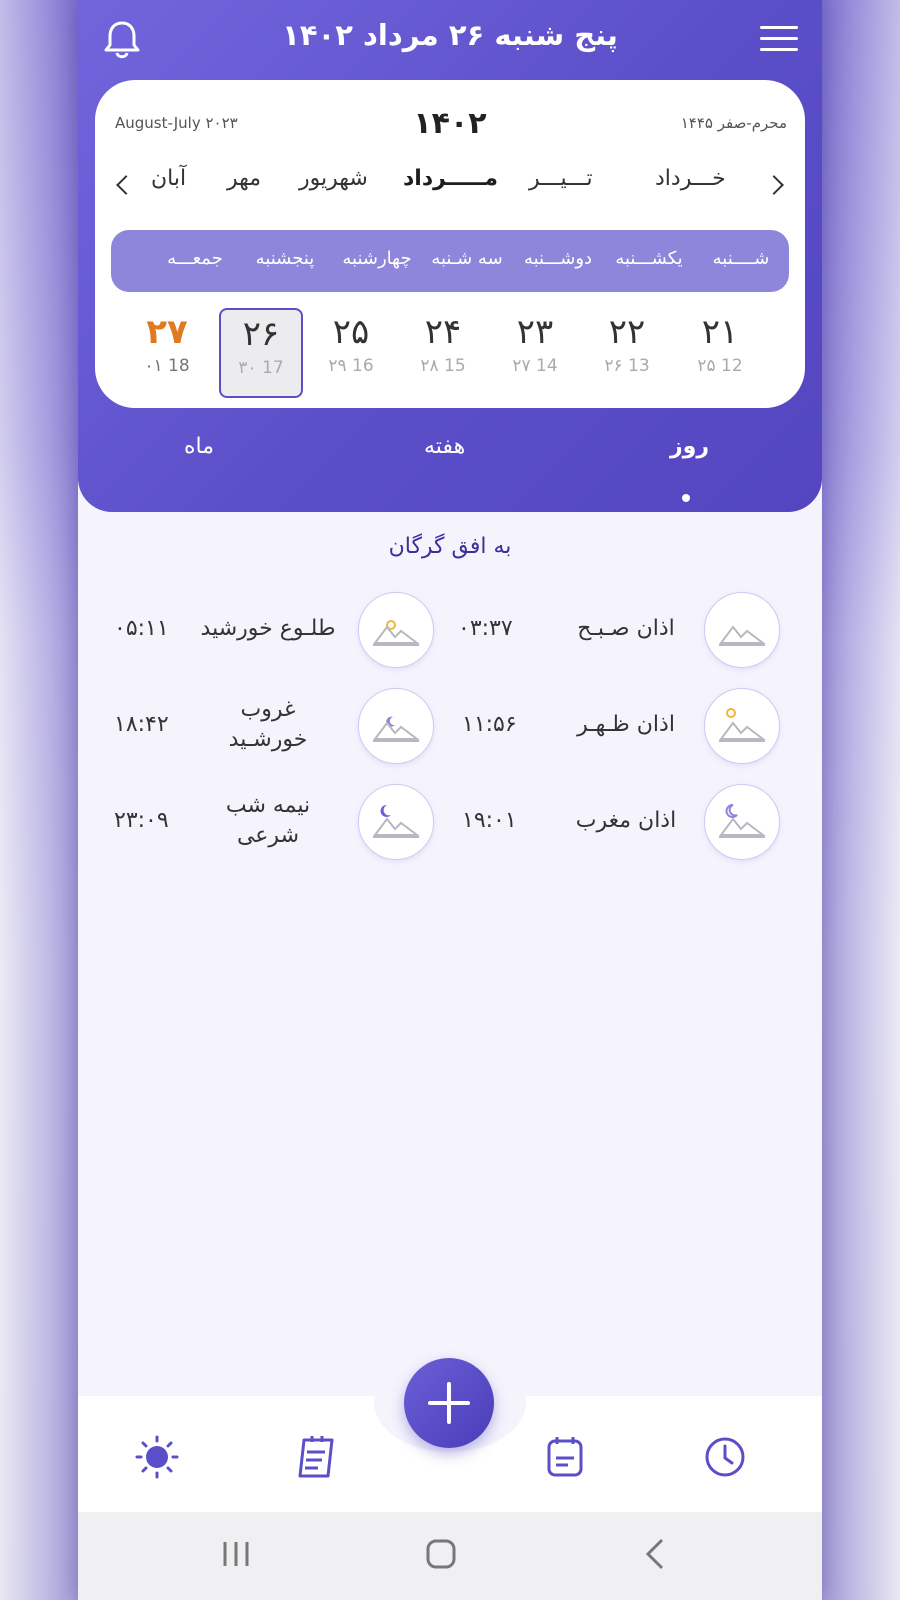 This screenshot has width=900, height=1600. Describe the element at coordinates (489, 820) in the screenshot. I see `prayer-time: ۱۹:۰۱` at that location.